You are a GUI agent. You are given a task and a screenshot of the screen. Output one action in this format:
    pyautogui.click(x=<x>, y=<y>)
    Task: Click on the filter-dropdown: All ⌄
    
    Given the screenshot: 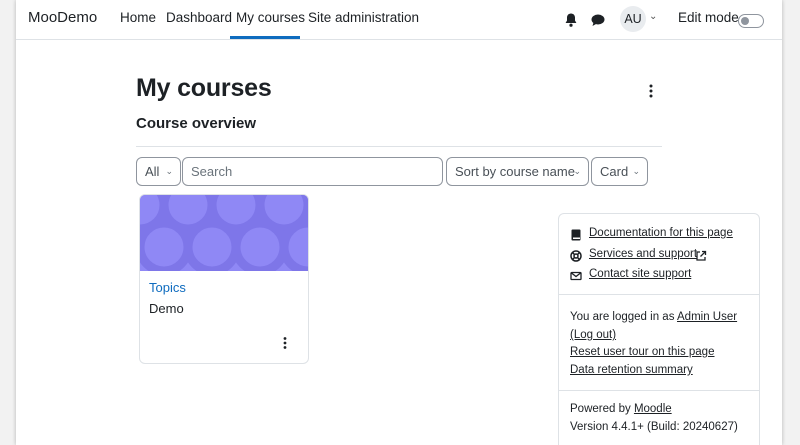 What is the action you would take?
    pyautogui.click(x=158, y=171)
    